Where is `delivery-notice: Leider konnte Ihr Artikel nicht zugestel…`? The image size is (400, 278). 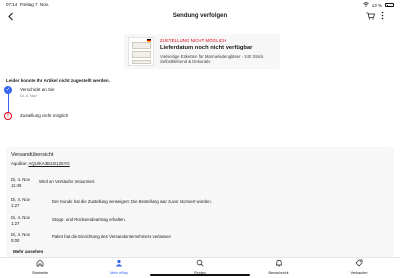
delivery-notice: Leider konnte Ihr Artikel nicht zugestel… is located at coordinates (58, 80).